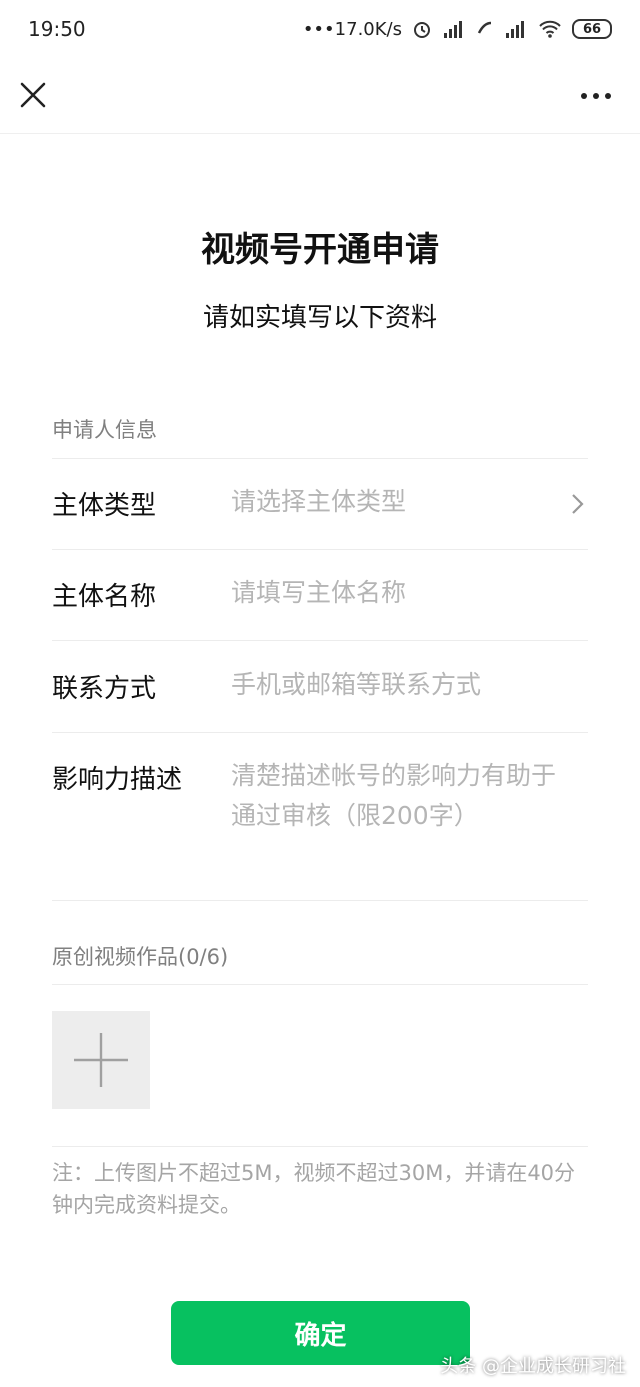 The width and height of the screenshot is (640, 1387). I want to click on upload-note: 注：上传图片不超过5M，视频不超过30M，并请在40分钟内完成资料提交。, so click(314, 1189).